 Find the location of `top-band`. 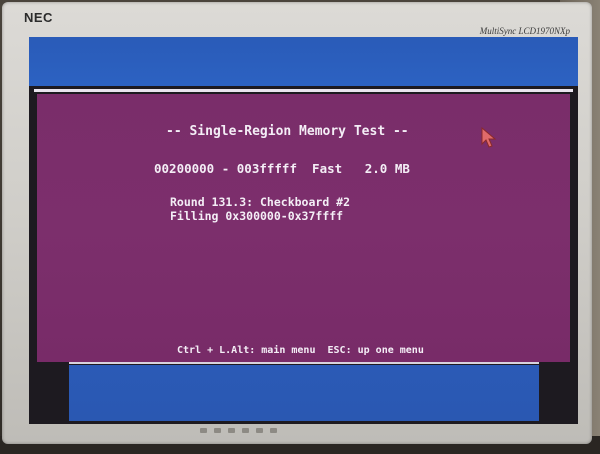

top-band is located at coordinates (303, 61).